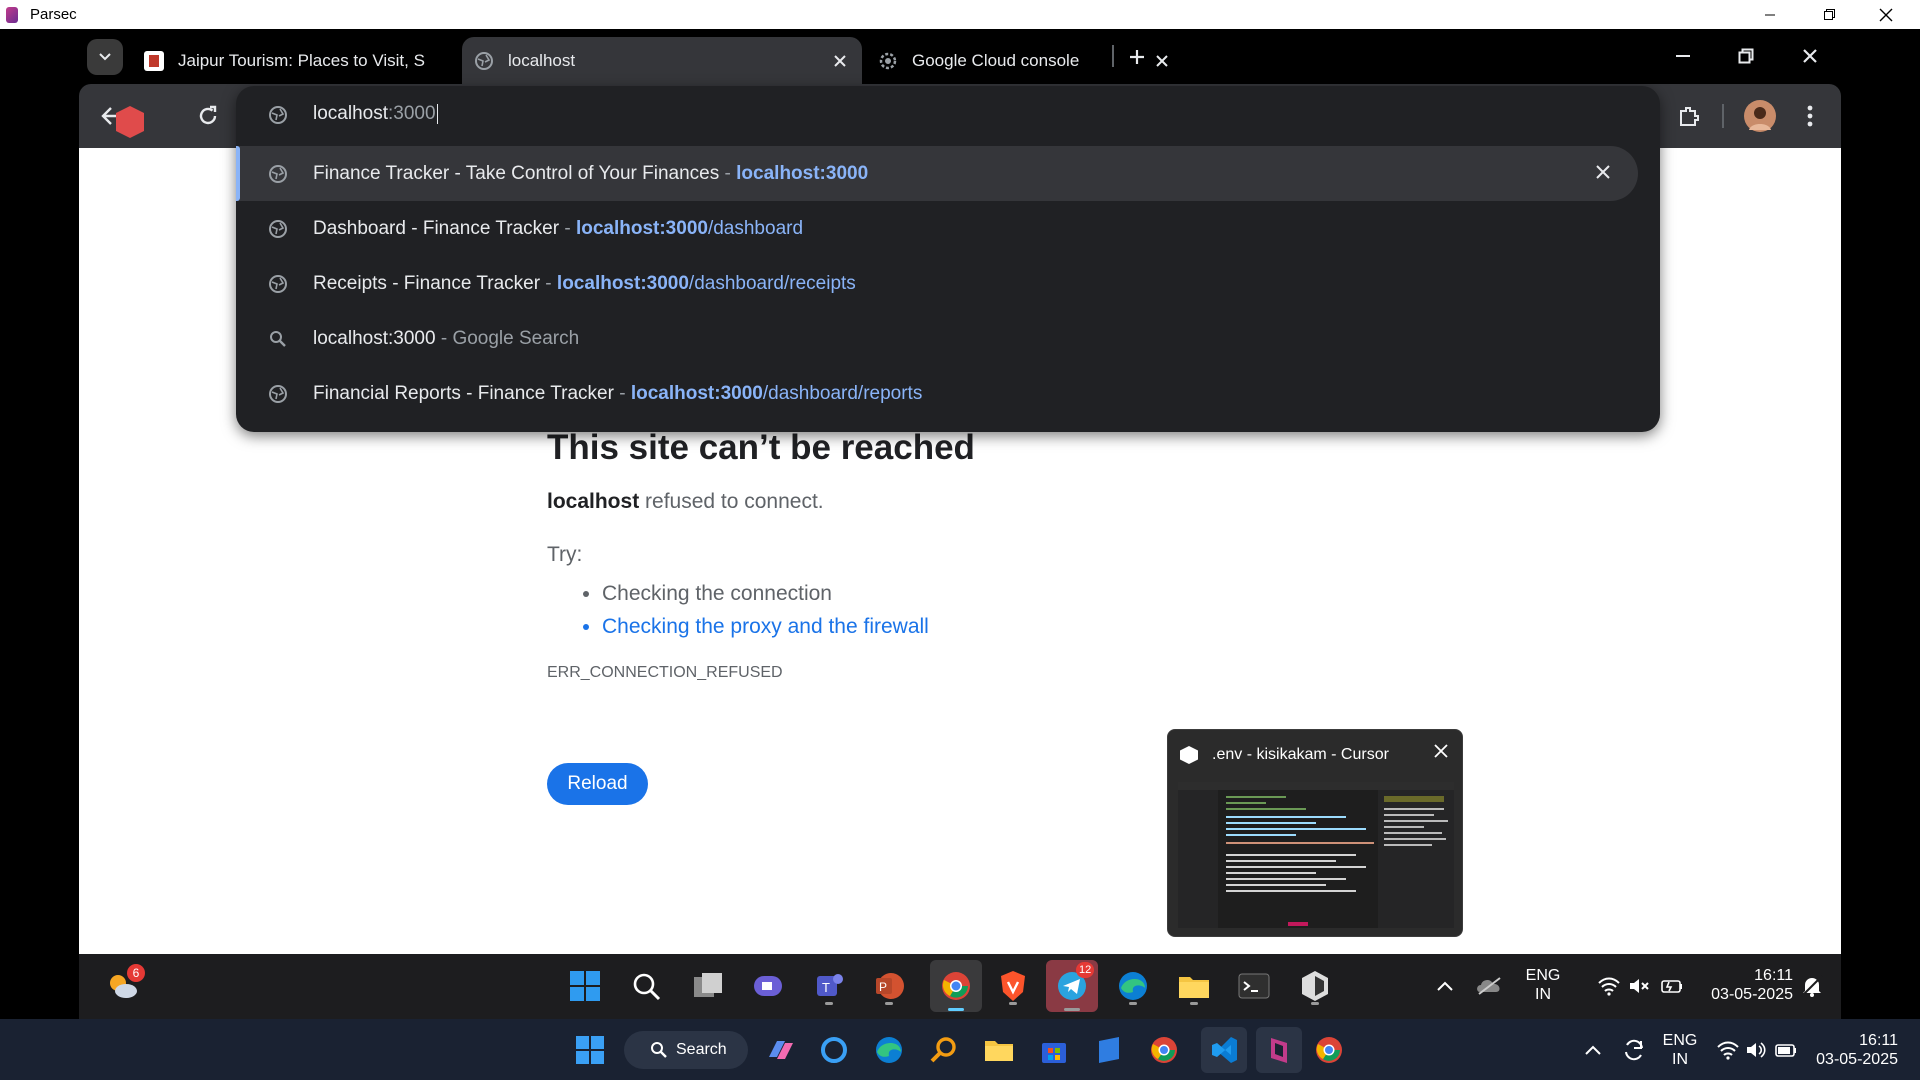 Image resolution: width=1920 pixels, height=1080 pixels. I want to click on brave-icon, so click(1013, 986).